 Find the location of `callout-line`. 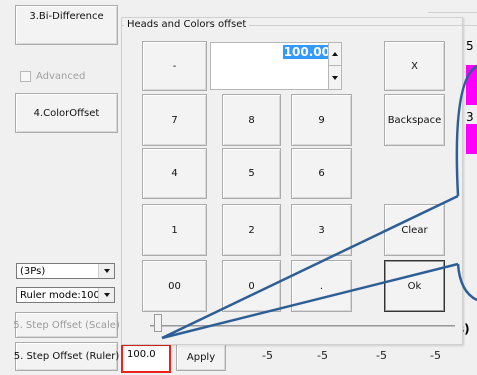

callout-line is located at coordinates (310, 301).